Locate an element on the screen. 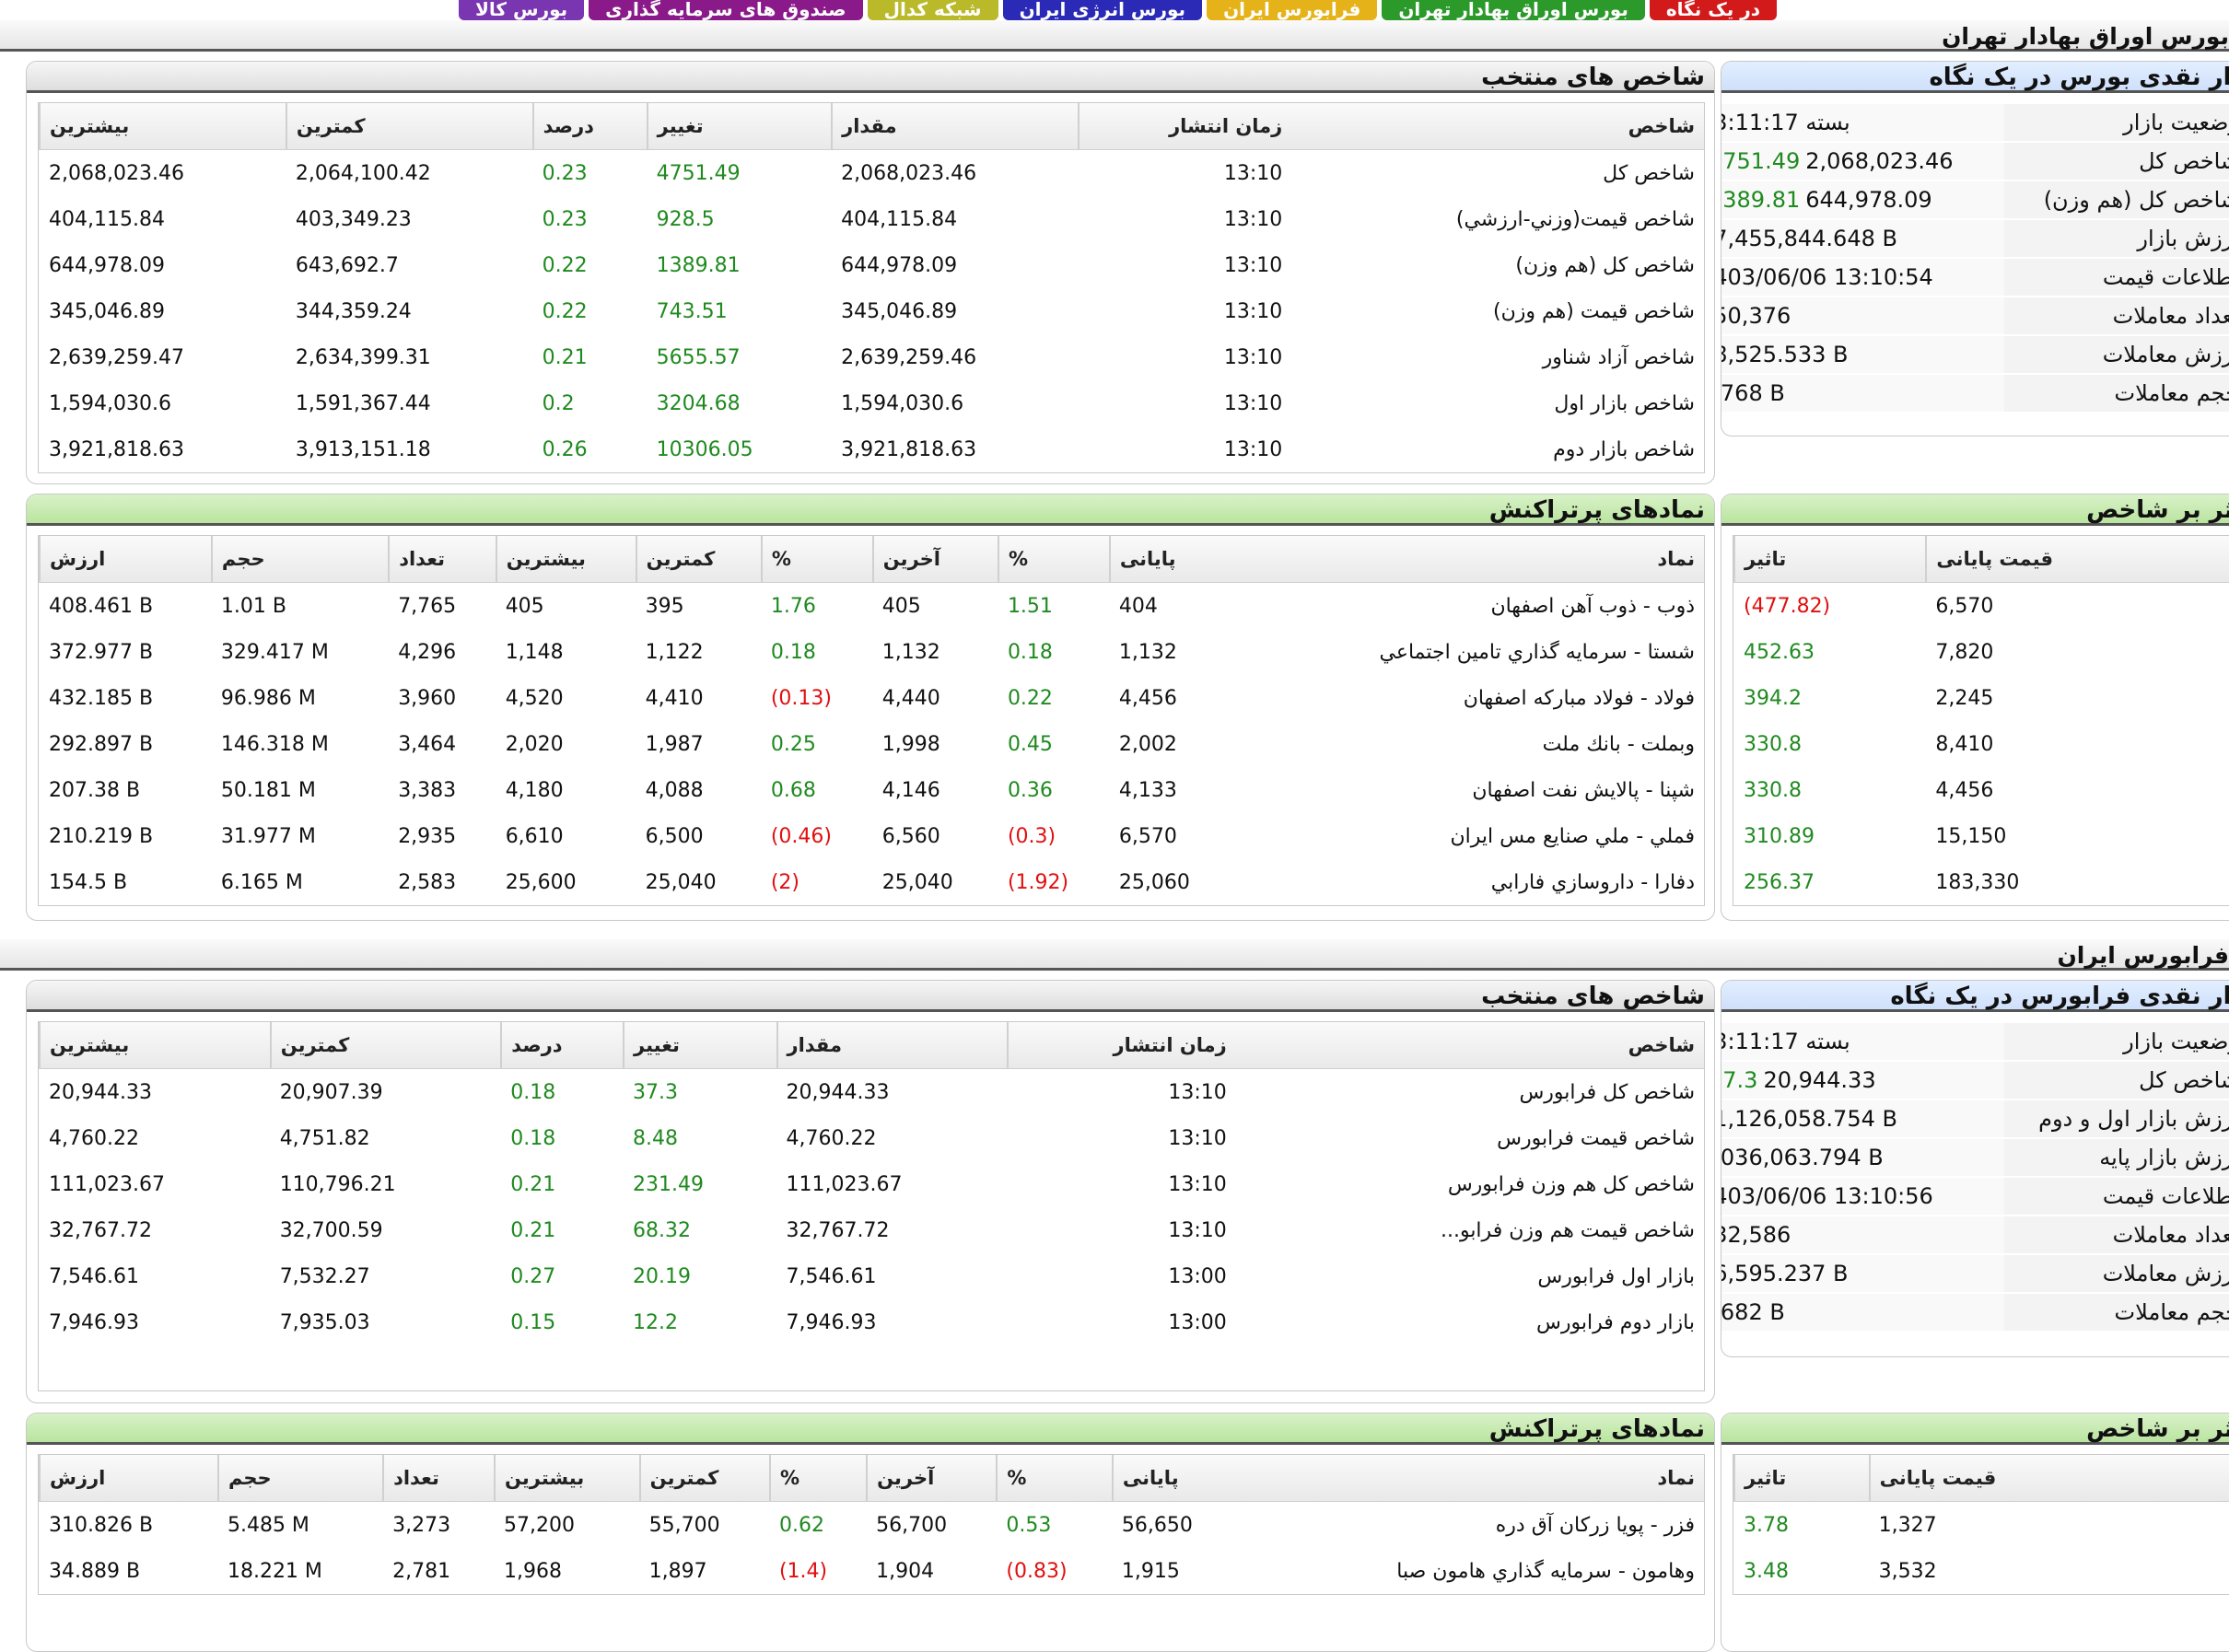  table-cell: فولاد is located at coordinates (2202, 790).